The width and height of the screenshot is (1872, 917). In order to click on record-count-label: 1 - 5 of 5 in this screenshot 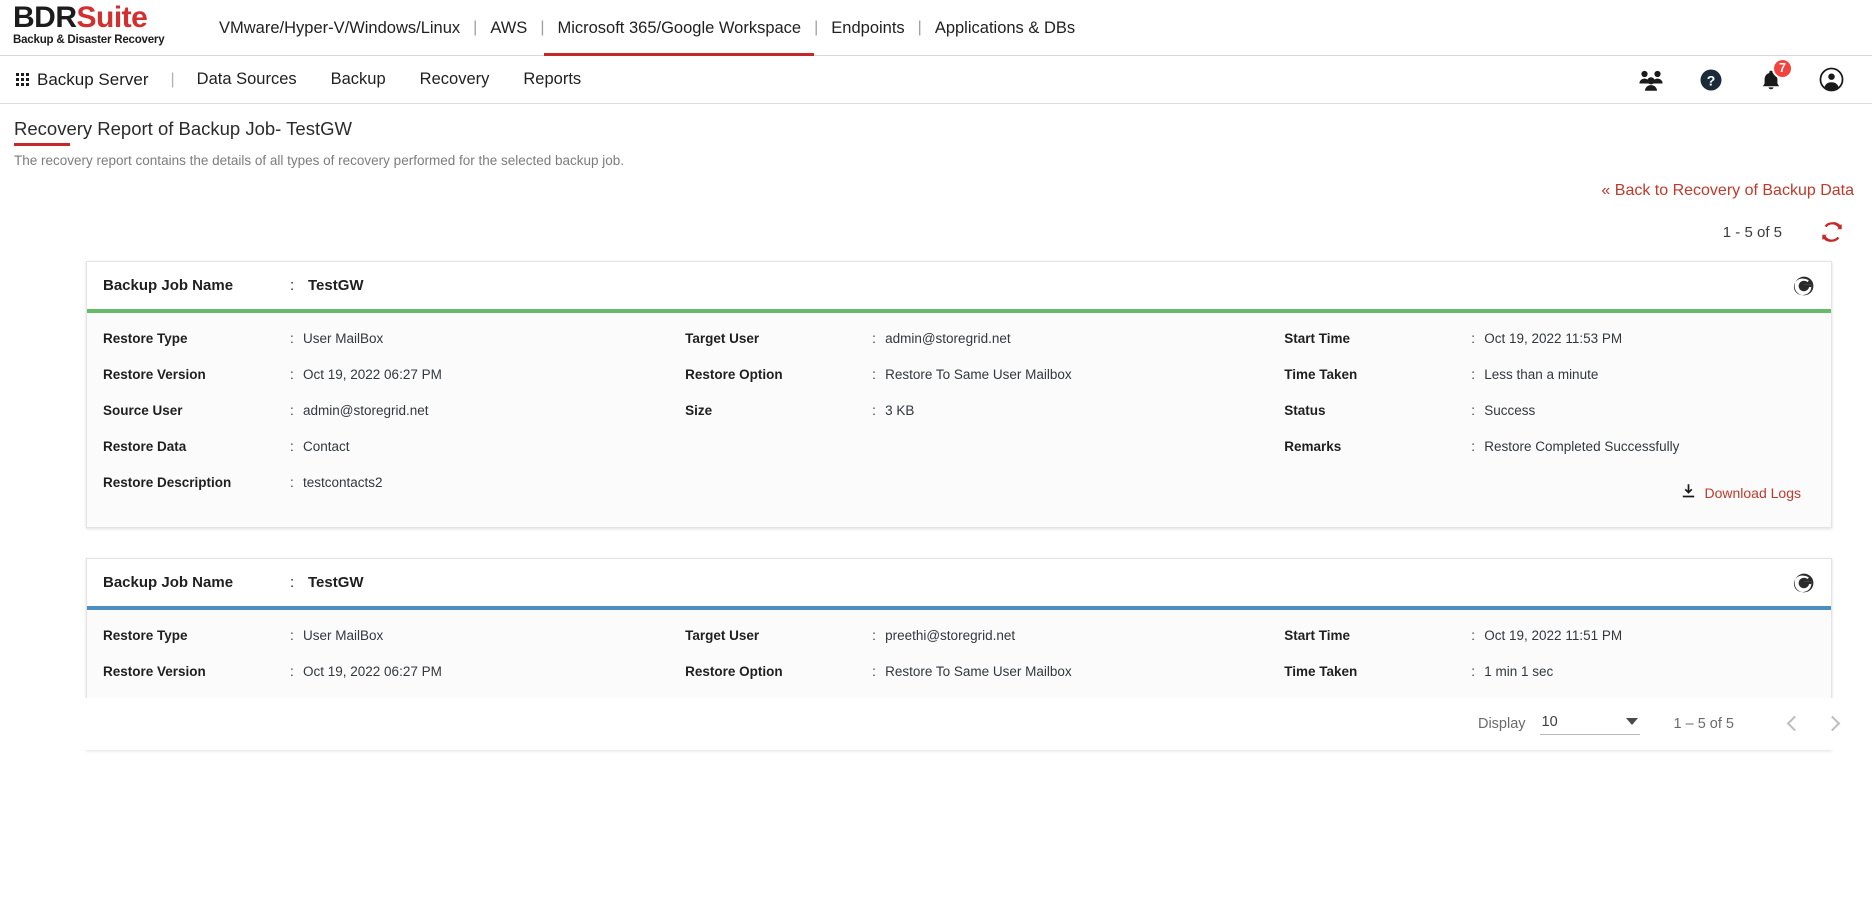, I will do `click(1752, 232)`.